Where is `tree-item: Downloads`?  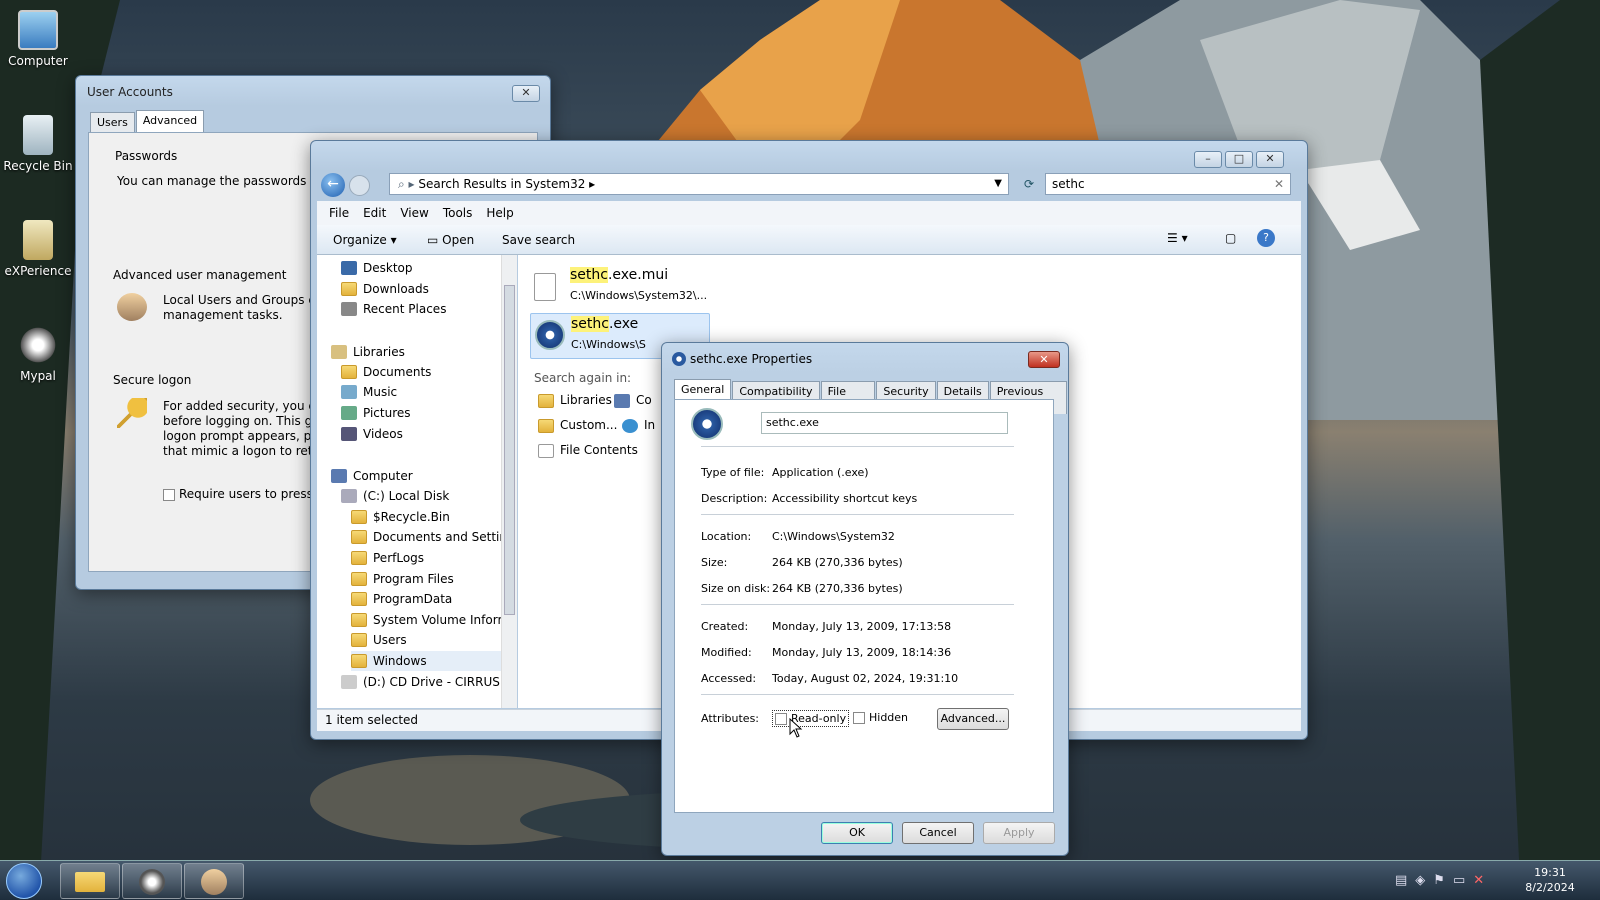
tree-item: Downloads is located at coordinates (385, 289).